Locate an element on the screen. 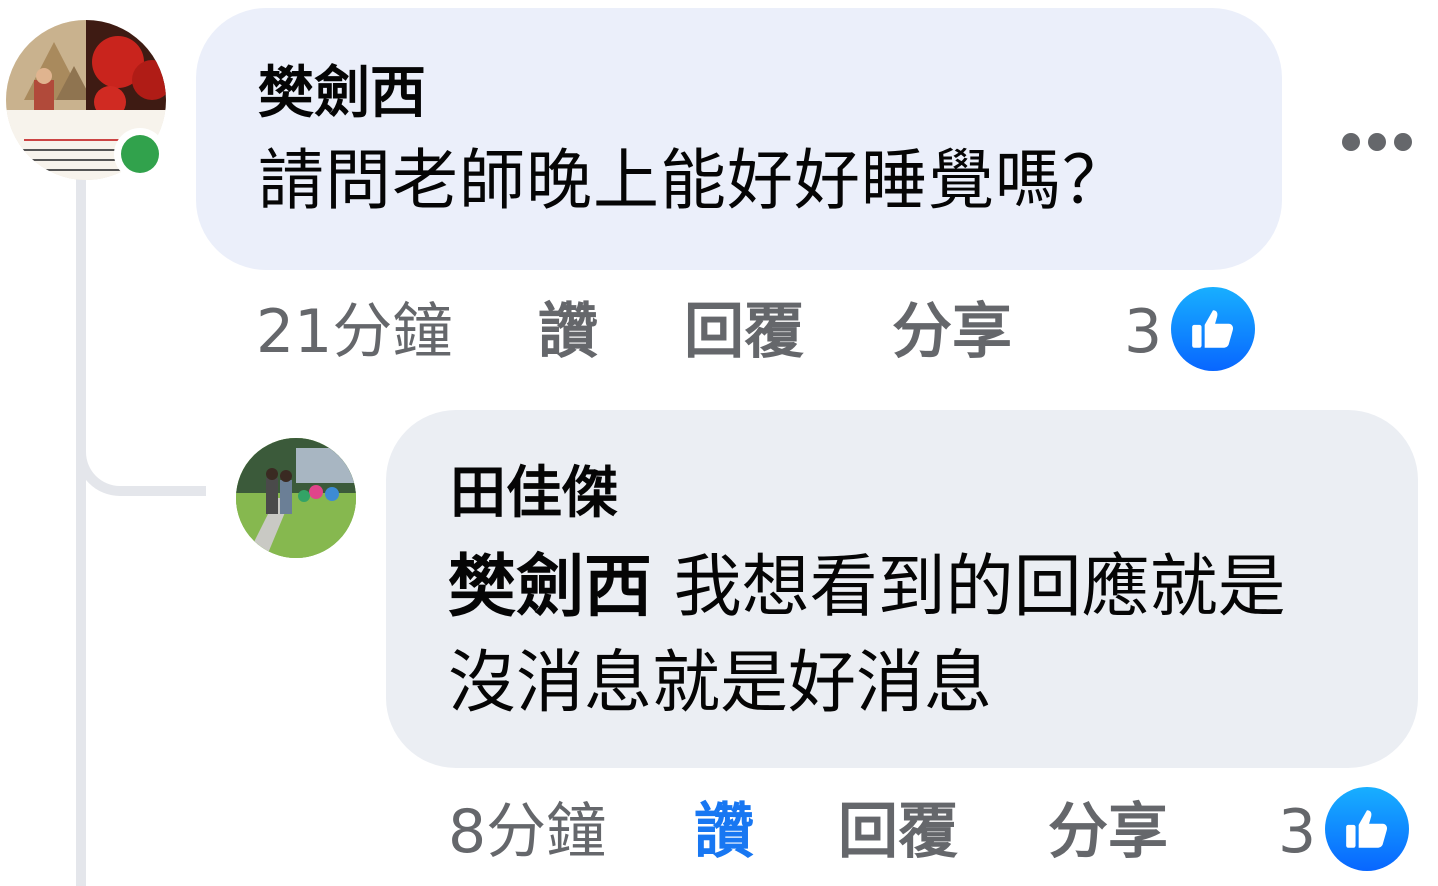 This screenshot has width=1438, height=886. comment-text: 請問老師晚上能好好睡覺嗎？ is located at coordinates (693, 180).